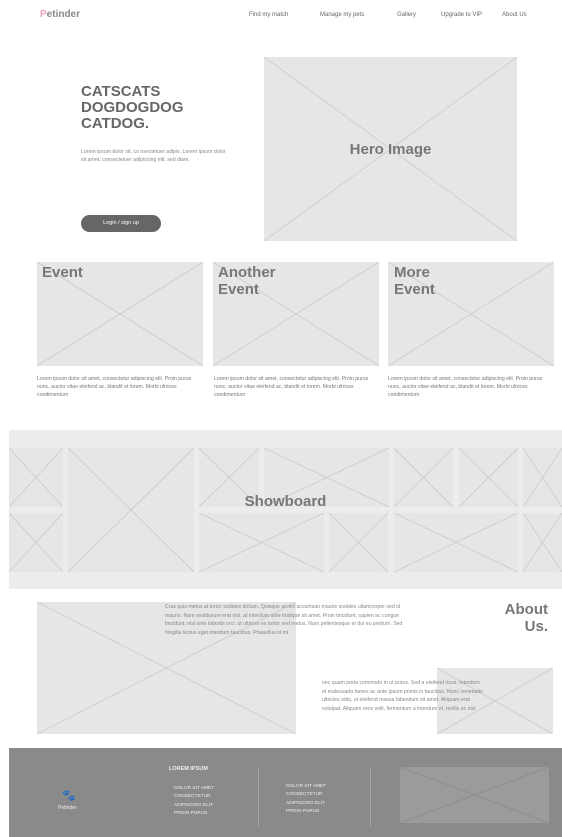  What do you see at coordinates (67, 808) in the screenshot?
I see `footer-brand-name: Petinder` at bounding box center [67, 808].